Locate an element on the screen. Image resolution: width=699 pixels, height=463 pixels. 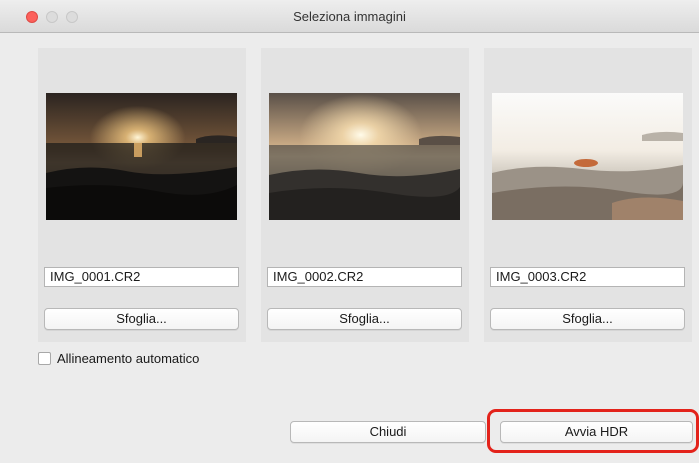
start-hdr-button: Avvia HDR is located at coordinates (596, 432).